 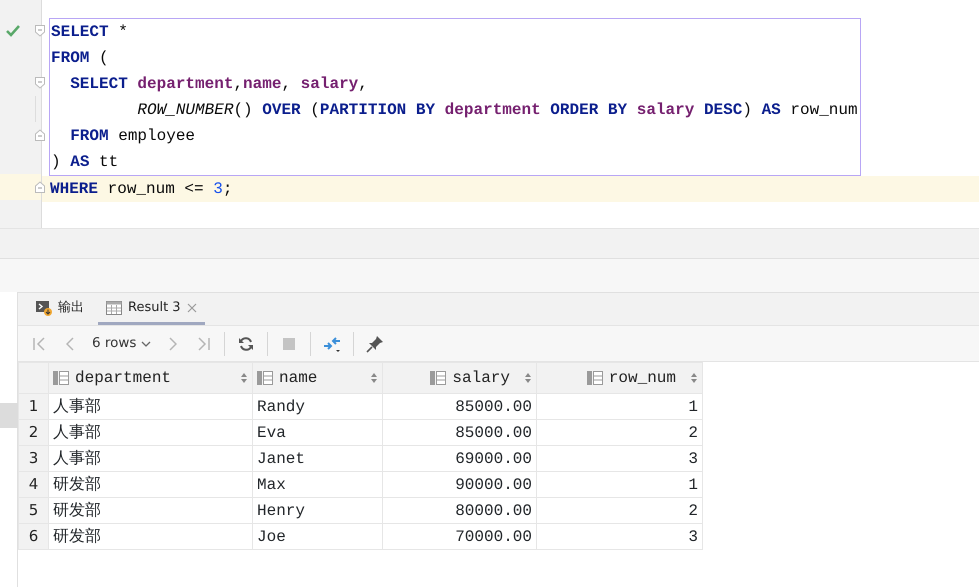 I want to click on code-line: FROM (, so click(x=80, y=58).